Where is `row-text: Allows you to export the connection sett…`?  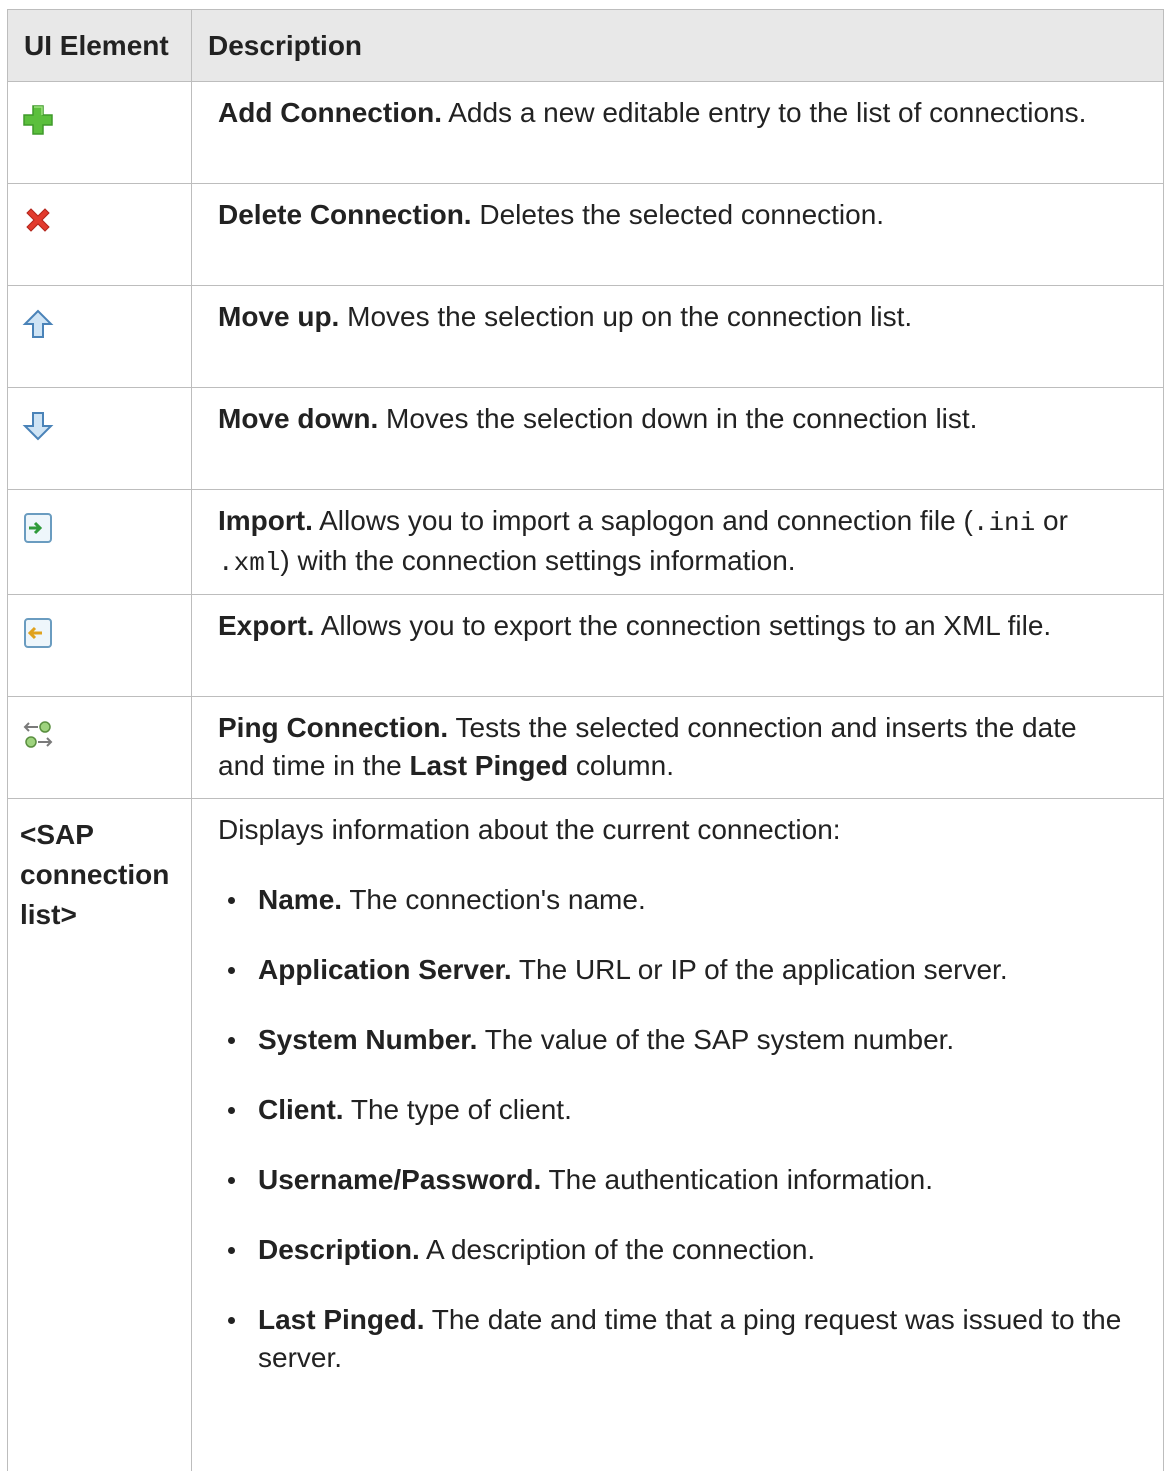
row-text: Allows you to export the connection sett… is located at coordinates (682, 625).